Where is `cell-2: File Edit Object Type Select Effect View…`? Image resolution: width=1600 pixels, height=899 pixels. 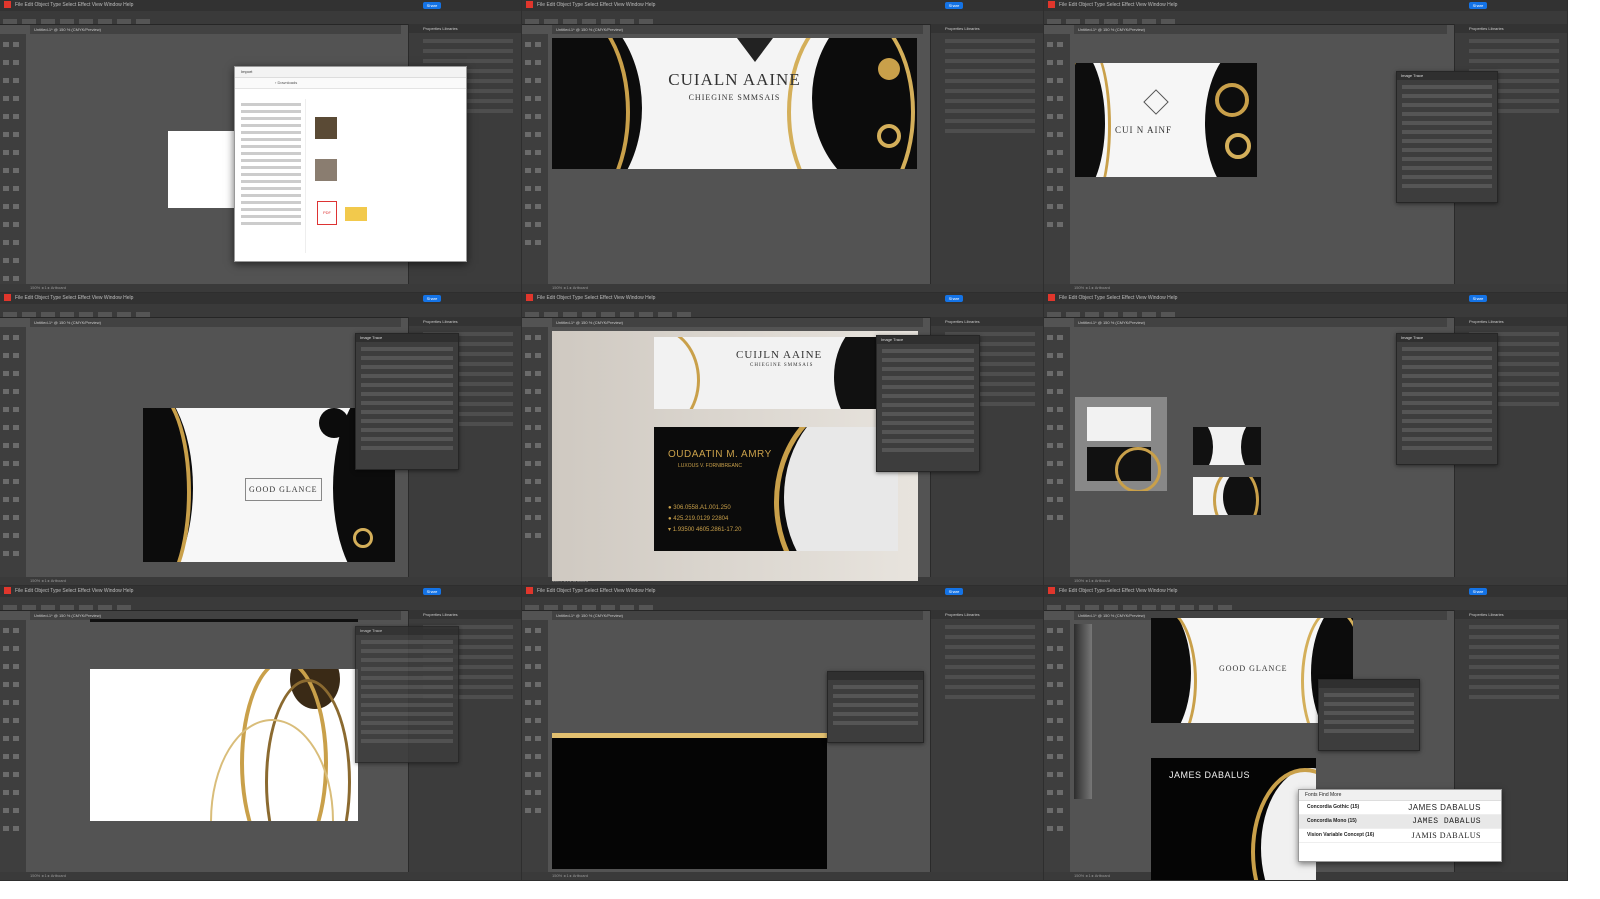 cell-2: File Edit Object Type Select Effect View… is located at coordinates (783, 146).